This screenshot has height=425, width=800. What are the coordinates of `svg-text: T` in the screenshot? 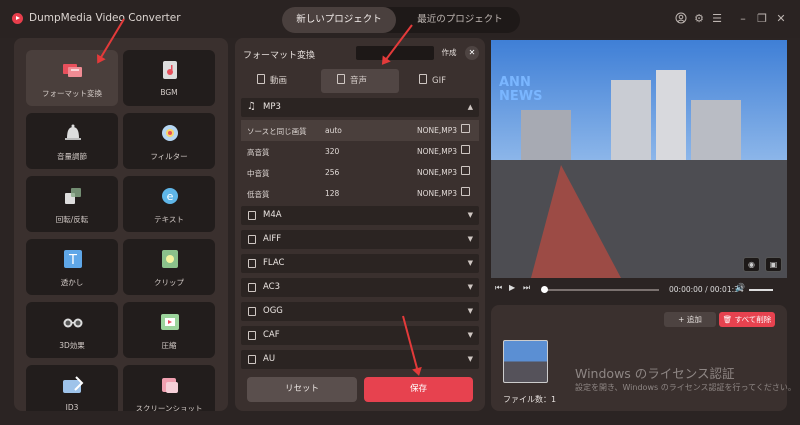 It's located at (72, 260).